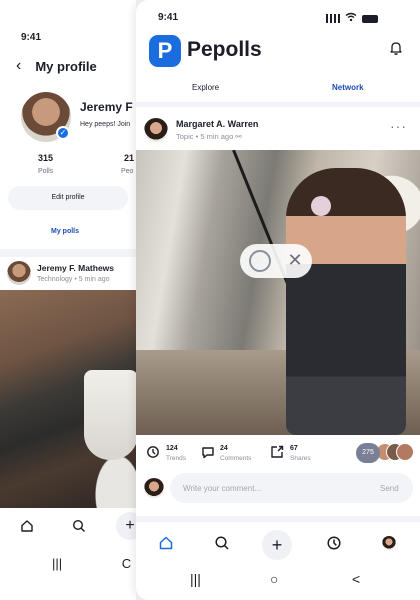  I want to click on voters-count-badge: 275, so click(368, 453).